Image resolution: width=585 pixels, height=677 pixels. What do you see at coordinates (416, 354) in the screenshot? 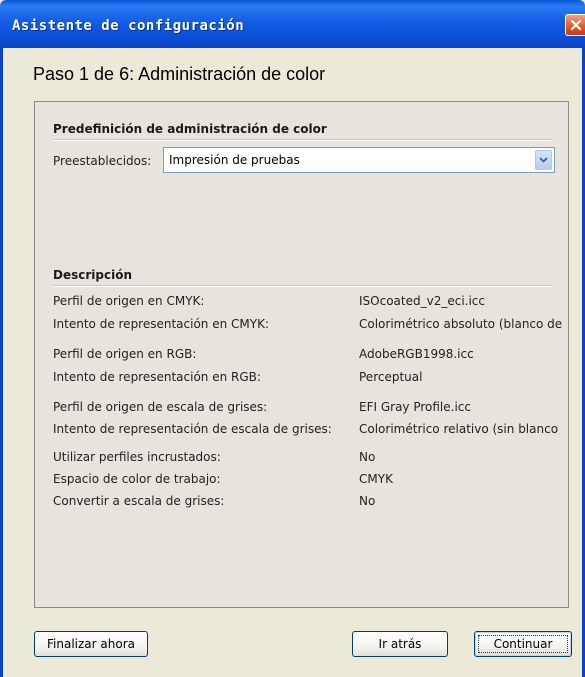
I see `rgb-source-profile-value: AdobeRGB1998.icc` at bounding box center [416, 354].